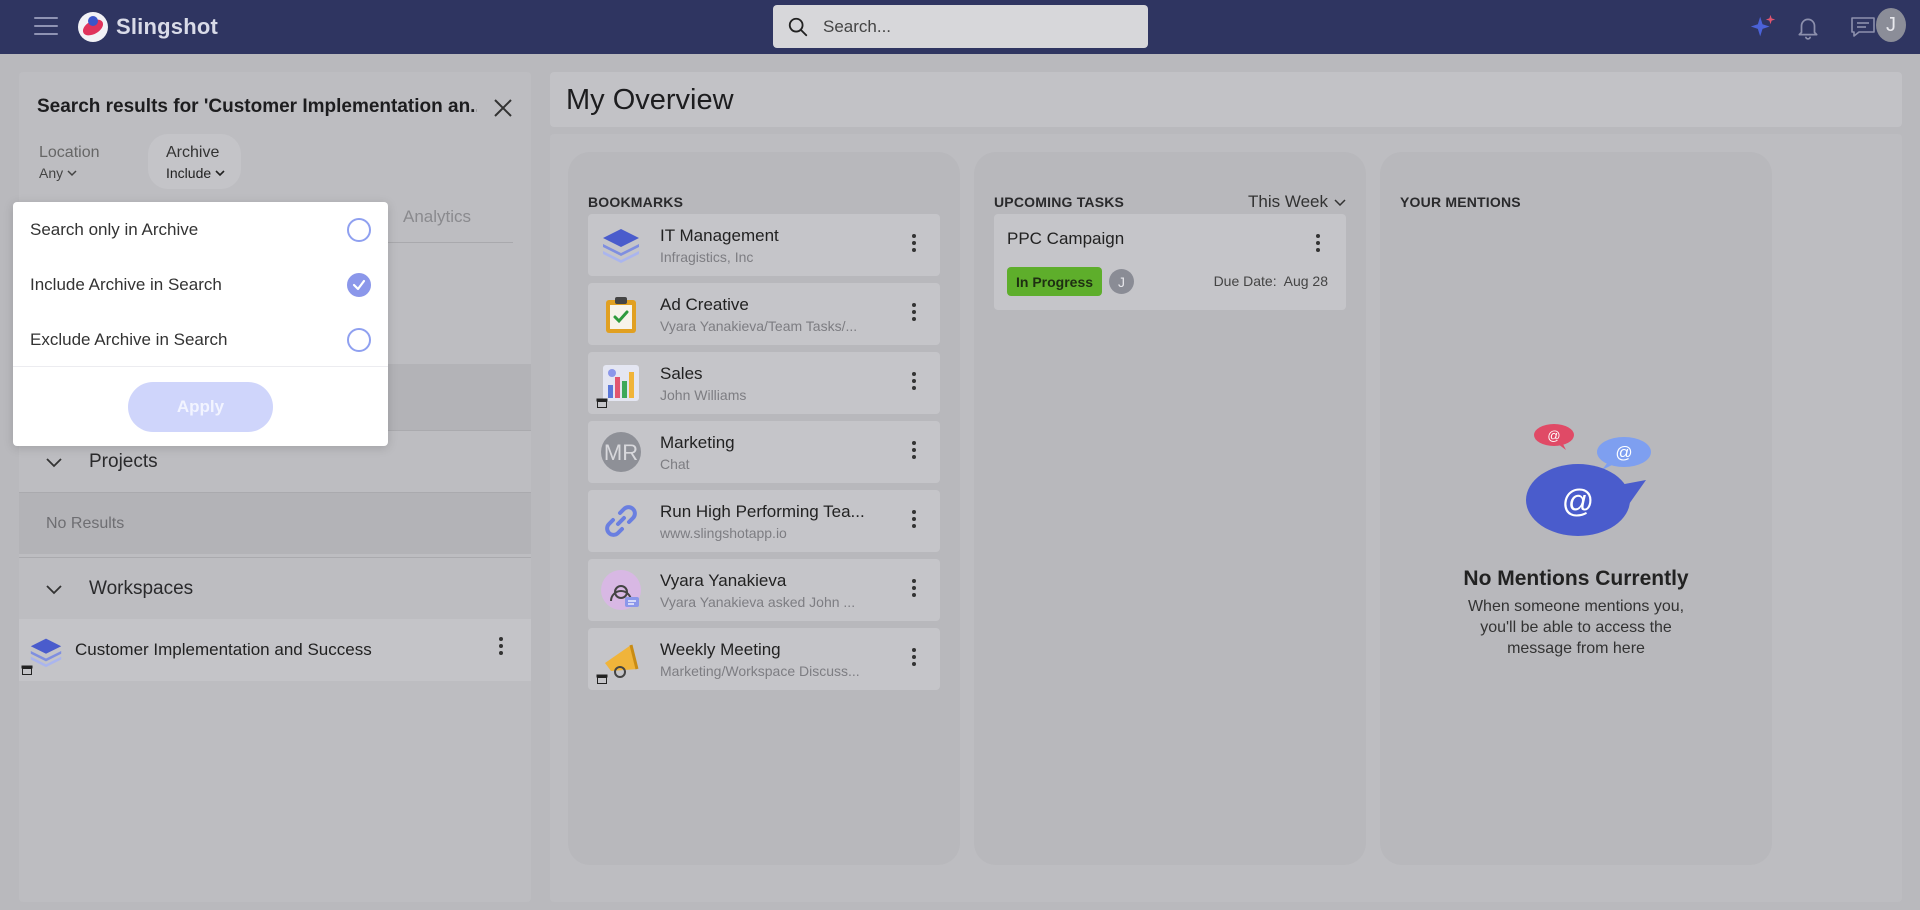 The width and height of the screenshot is (1920, 910). What do you see at coordinates (200, 366) in the screenshot?
I see `dropdown-divider` at bounding box center [200, 366].